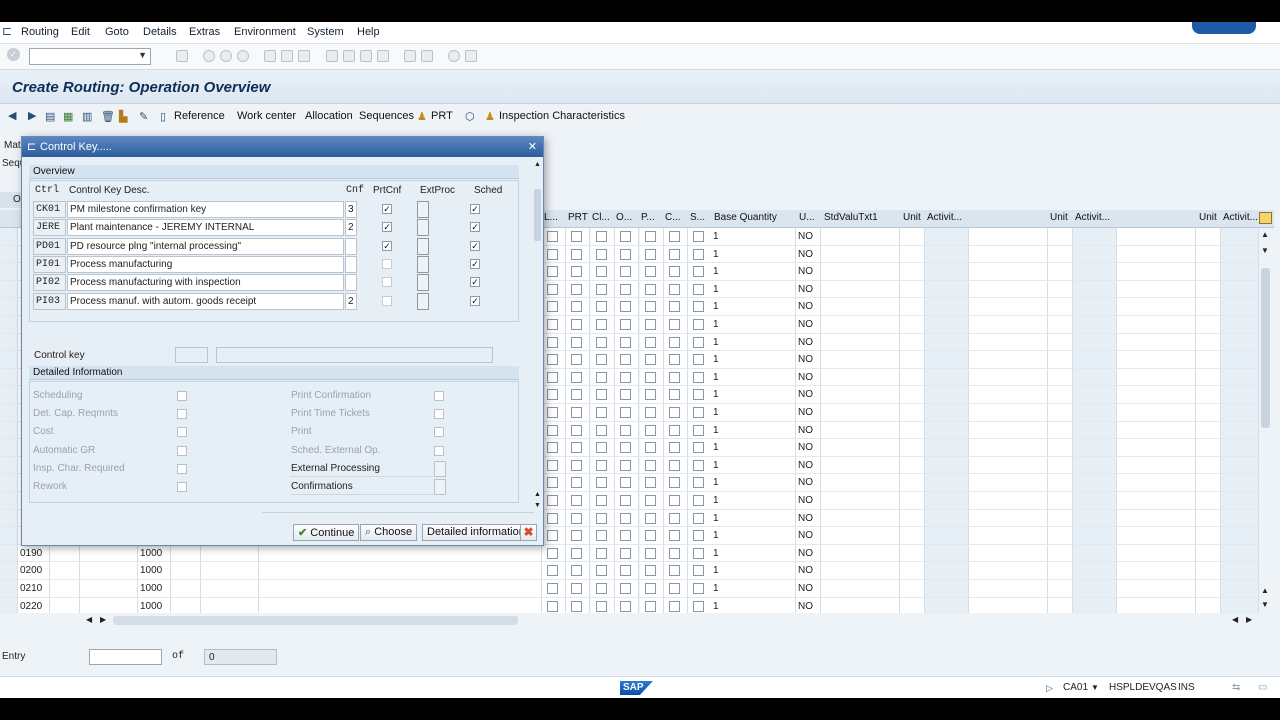 This screenshot has width=1280, height=720. What do you see at coordinates (410, 56) in the screenshot?
I see `new-session-icon` at bounding box center [410, 56].